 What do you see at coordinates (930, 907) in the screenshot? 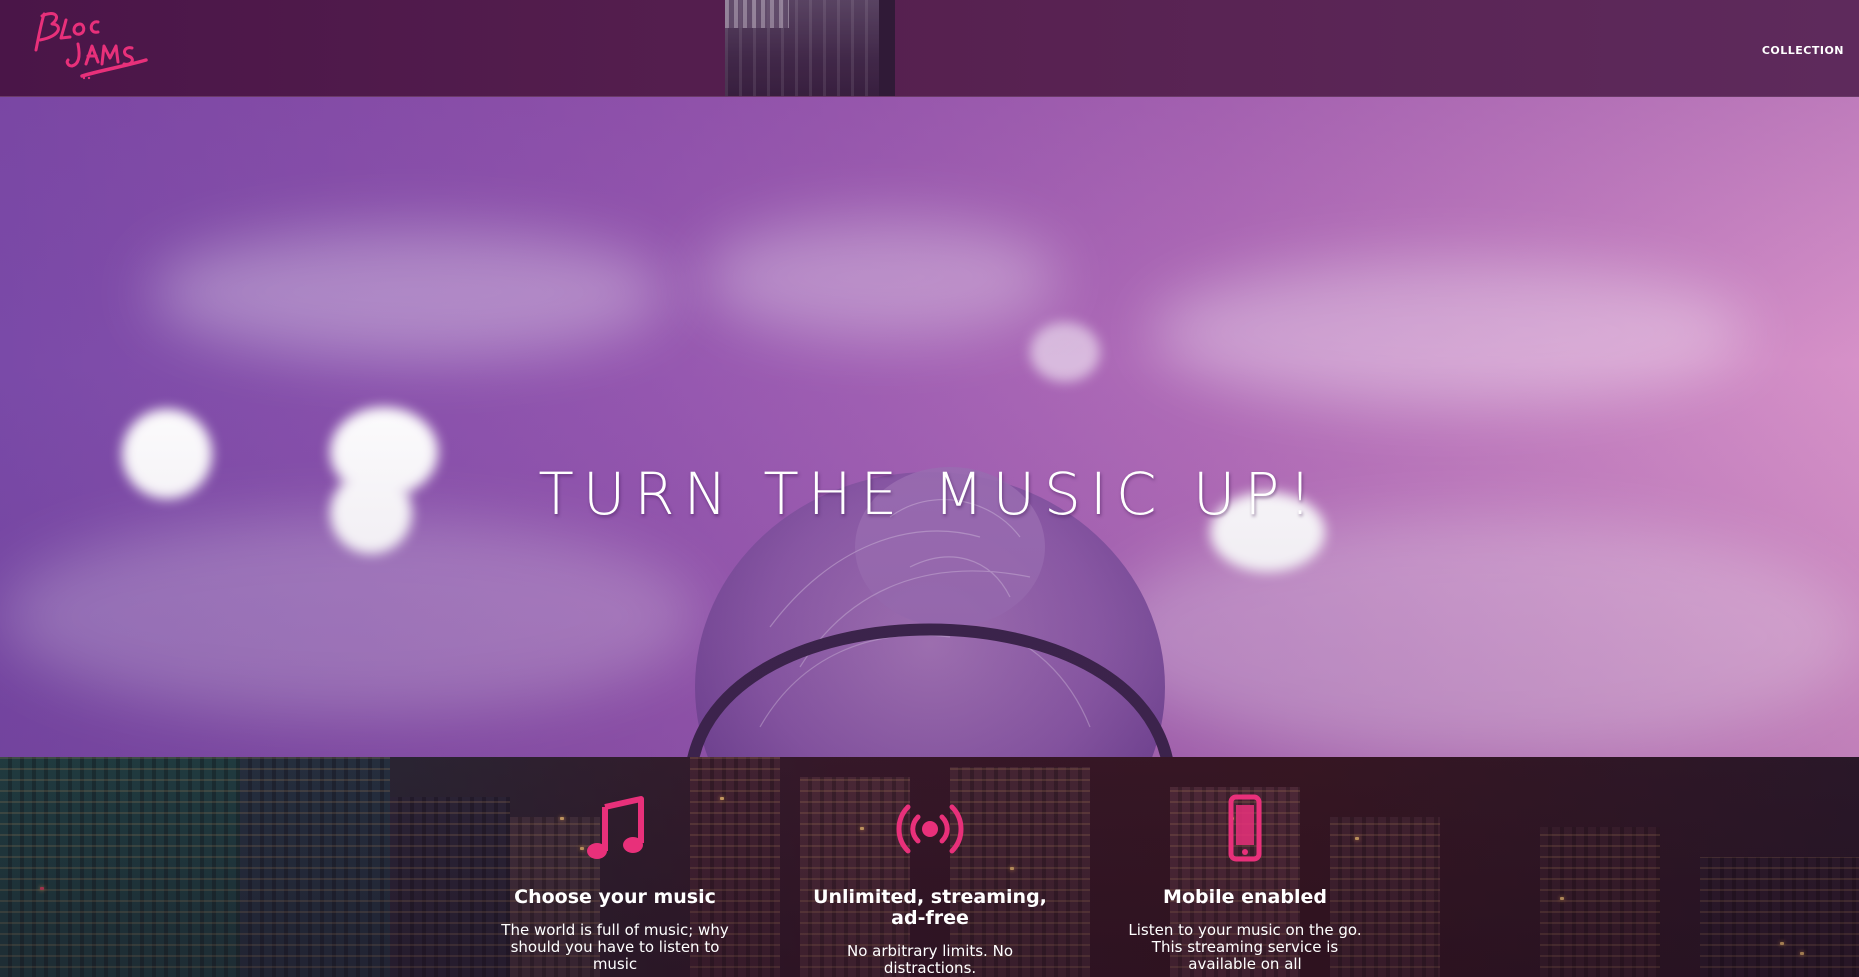
I see `selling-point-title: Unlimited, streaming, ad-free` at bounding box center [930, 907].